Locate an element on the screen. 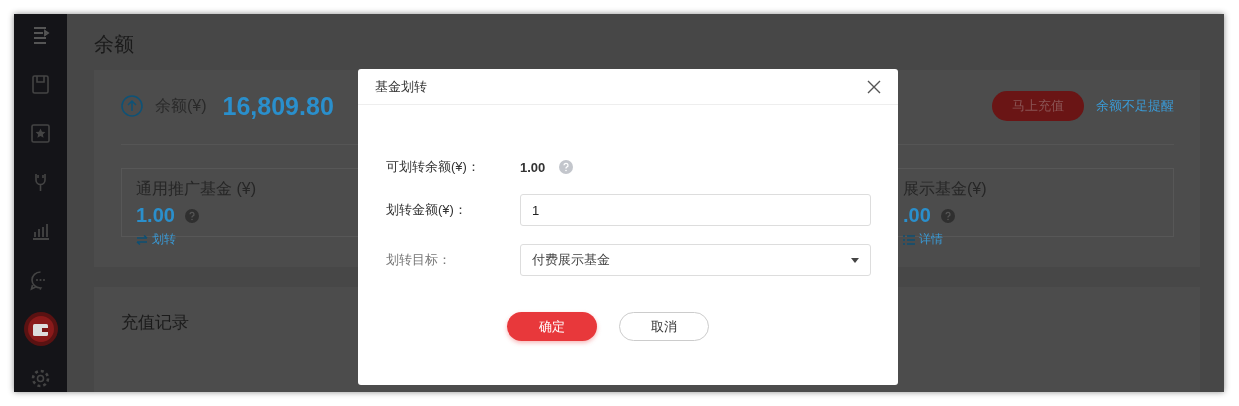 The height and width of the screenshot is (406, 1239). available-amount: 1.00 is located at coordinates (533, 167).